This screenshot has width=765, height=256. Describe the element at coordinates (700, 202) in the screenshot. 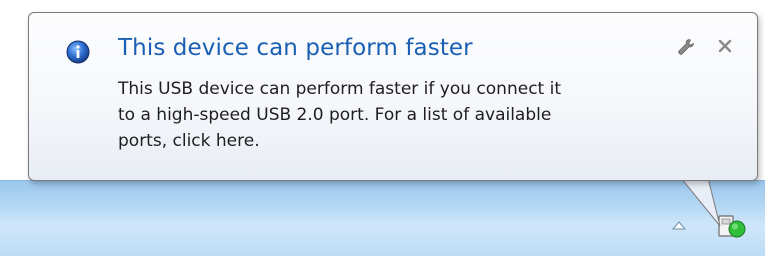

I see `balloon-tail` at that location.